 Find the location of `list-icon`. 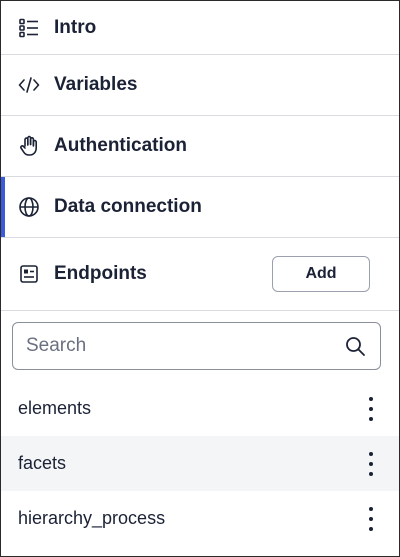

list-icon is located at coordinates (29, 28).